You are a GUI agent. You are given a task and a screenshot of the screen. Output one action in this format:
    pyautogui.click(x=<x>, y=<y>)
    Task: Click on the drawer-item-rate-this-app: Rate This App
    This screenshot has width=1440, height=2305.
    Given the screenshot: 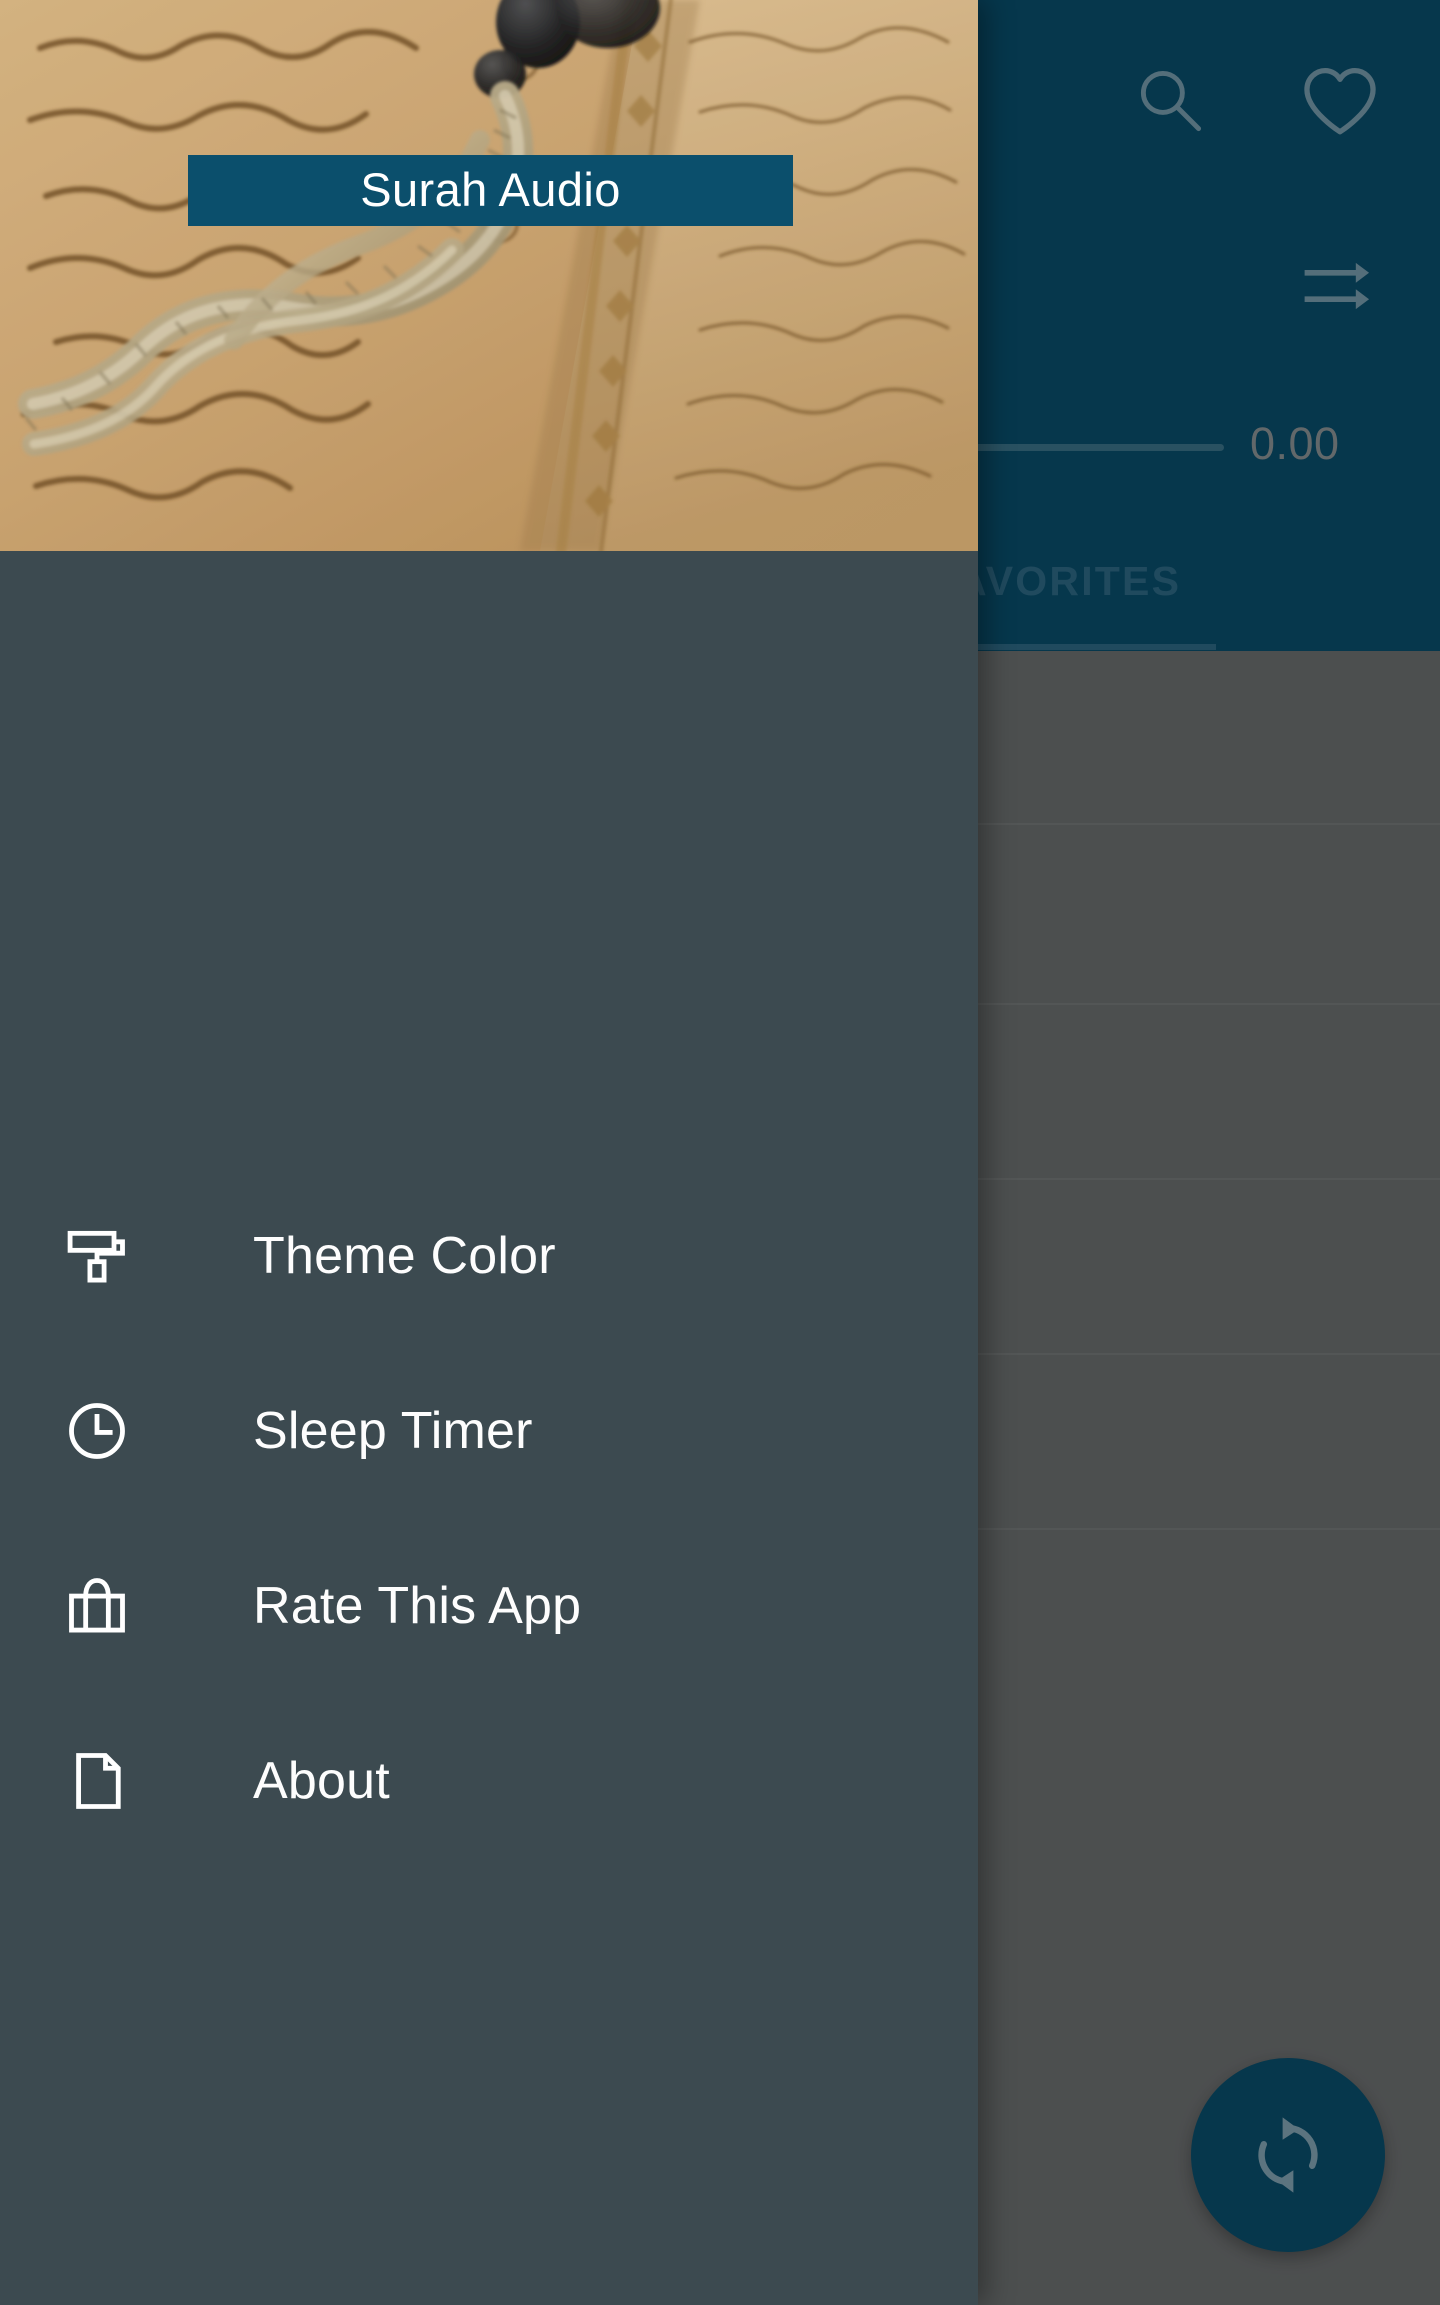 What is the action you would take?
    pyautogui.click(x=489, y=1606)
    